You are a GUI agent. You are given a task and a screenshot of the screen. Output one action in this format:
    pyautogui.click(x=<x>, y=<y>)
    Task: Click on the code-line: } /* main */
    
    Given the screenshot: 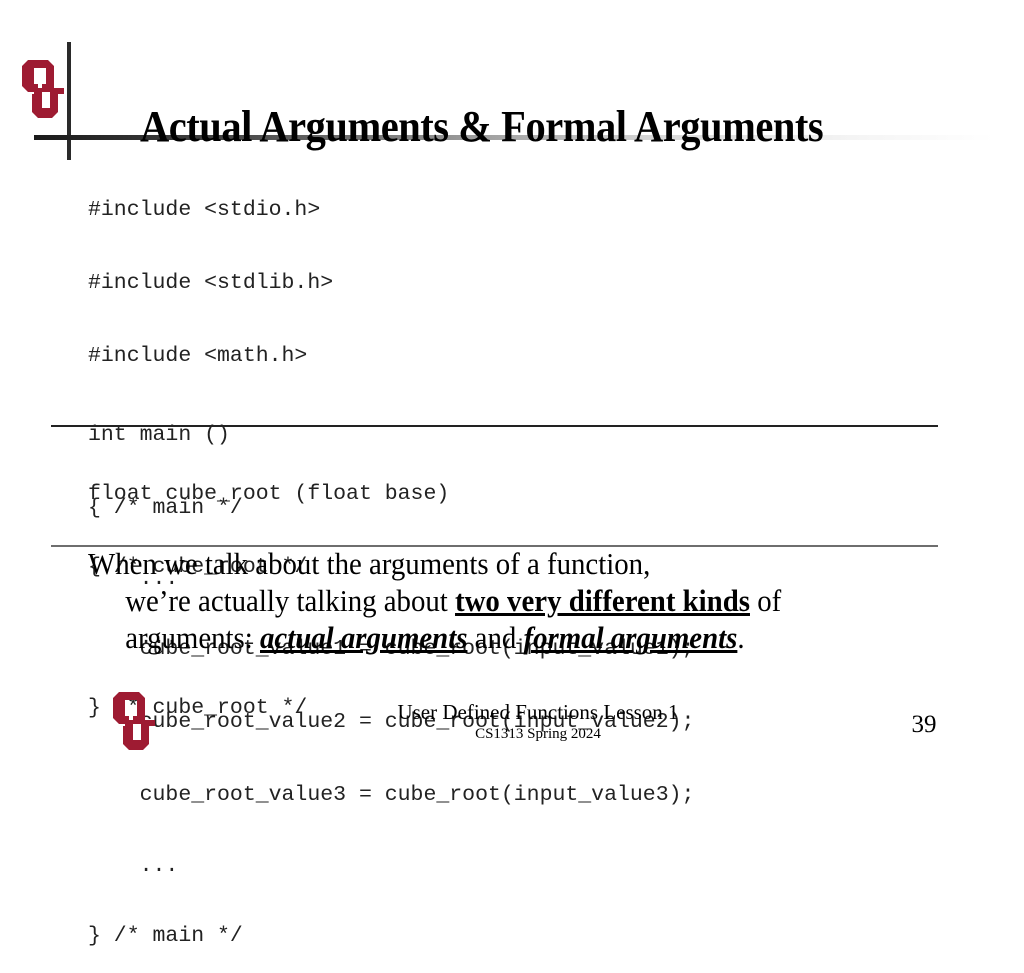 What is the action you would take?
    pyautogui.click(x=165, y=936)
    